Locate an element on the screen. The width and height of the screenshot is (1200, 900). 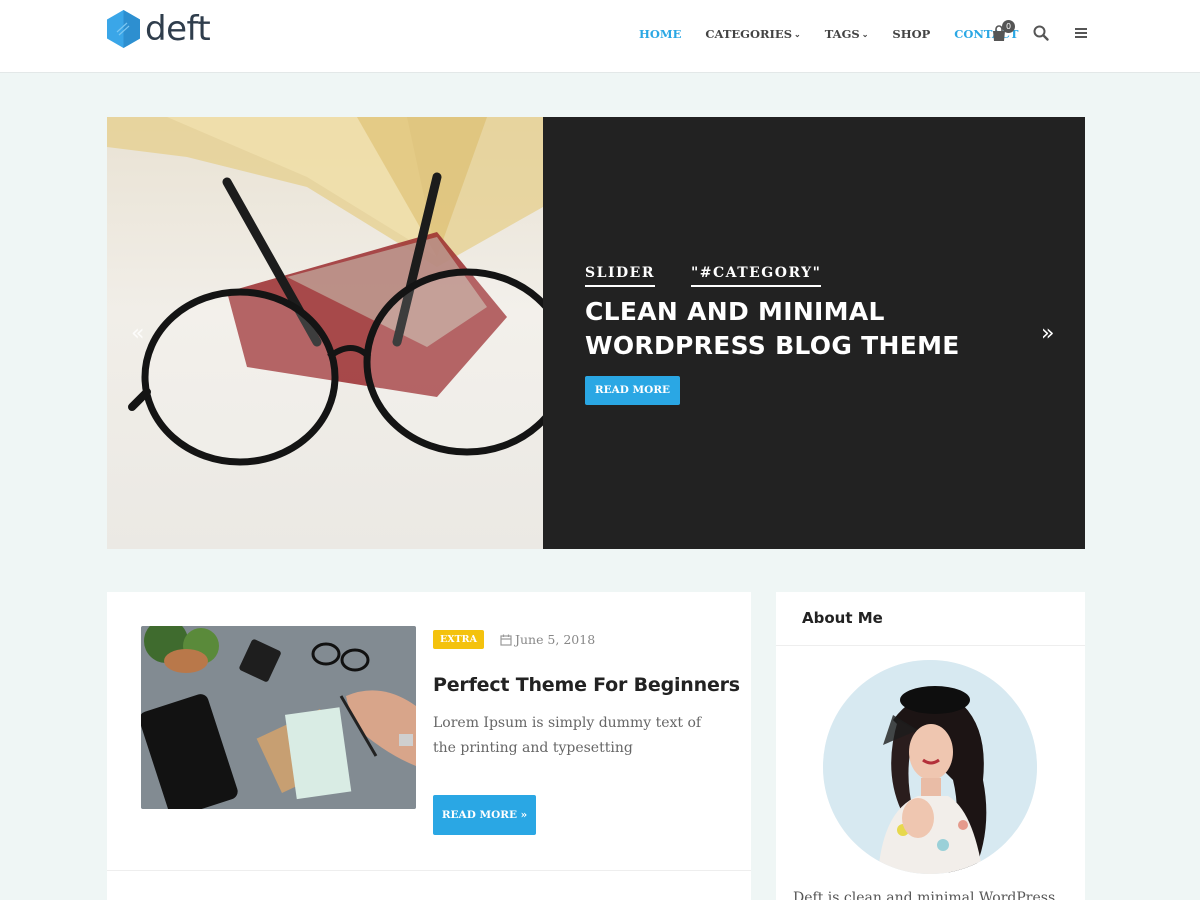
hexagon-logo-icon is located at coordinates (123, 29).